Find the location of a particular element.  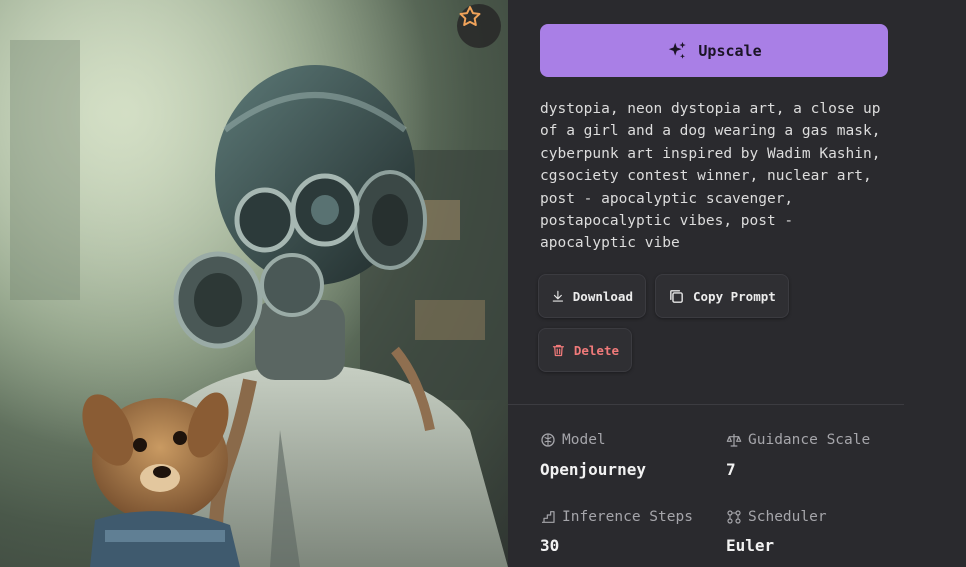

section-divider is located at coordinates (706, 404).